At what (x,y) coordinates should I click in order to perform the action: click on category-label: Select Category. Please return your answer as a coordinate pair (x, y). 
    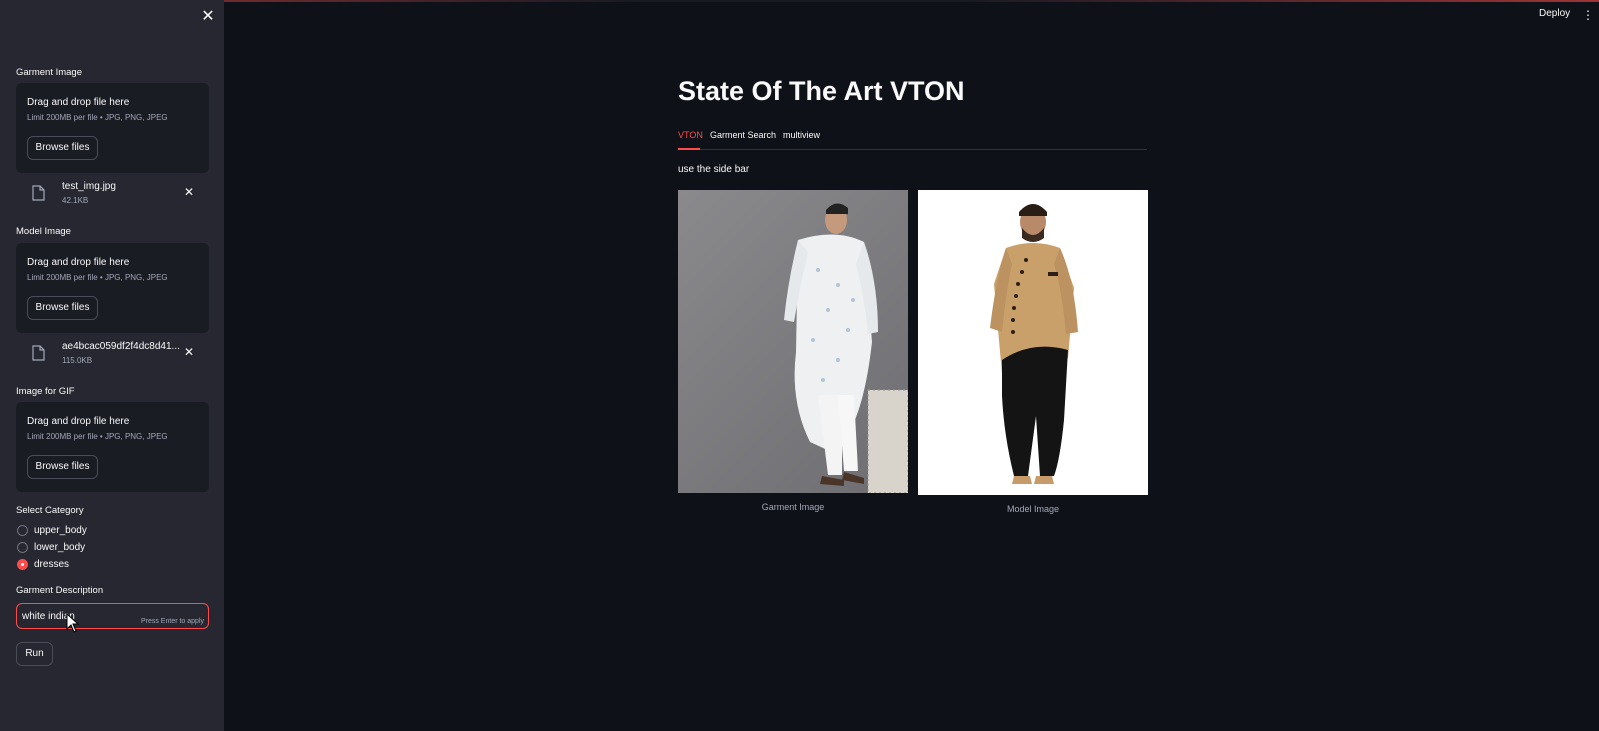
    Looking at the image, I should click on (50, 510).